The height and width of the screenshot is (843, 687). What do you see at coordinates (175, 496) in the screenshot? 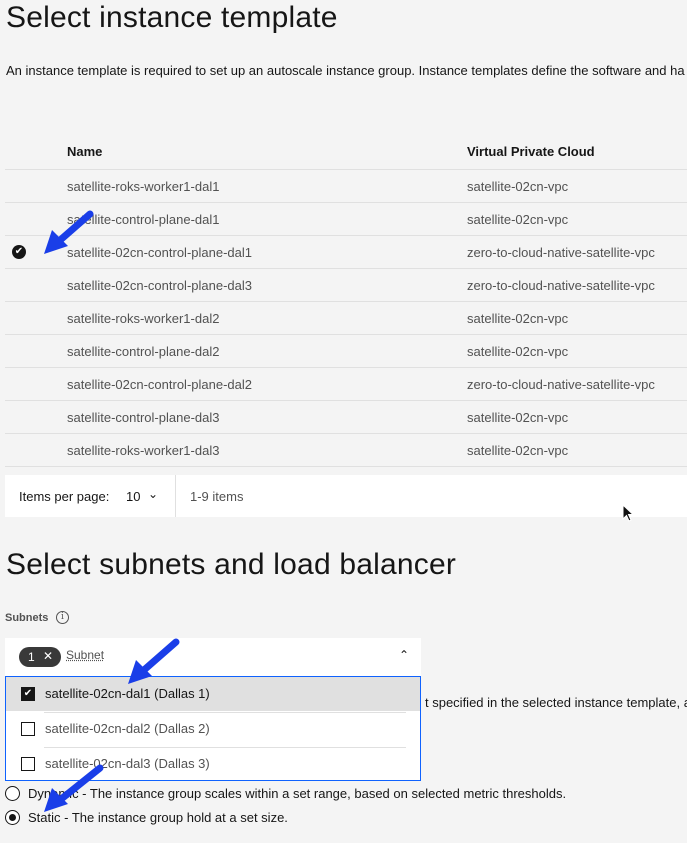
I see `pagination-divider` at bounding box center [175, 496].